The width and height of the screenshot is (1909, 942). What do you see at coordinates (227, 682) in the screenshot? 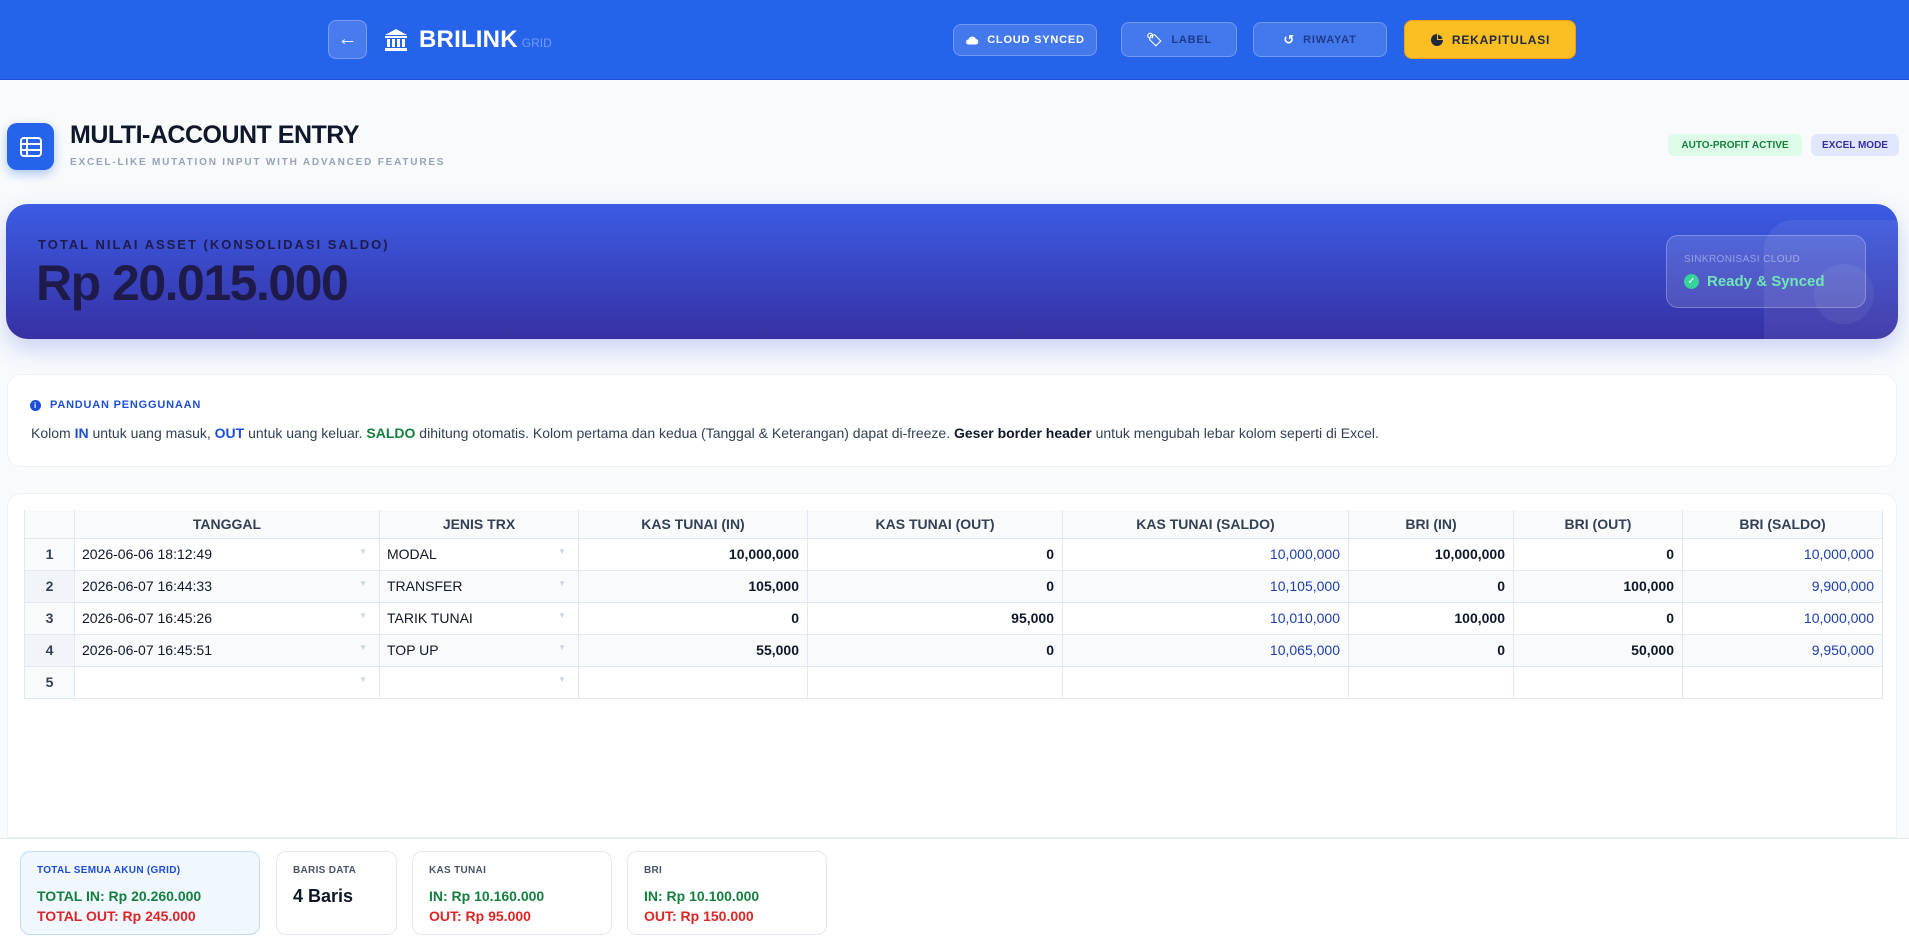
I see `date-cell: ▼` at bounding box center [227, 682].